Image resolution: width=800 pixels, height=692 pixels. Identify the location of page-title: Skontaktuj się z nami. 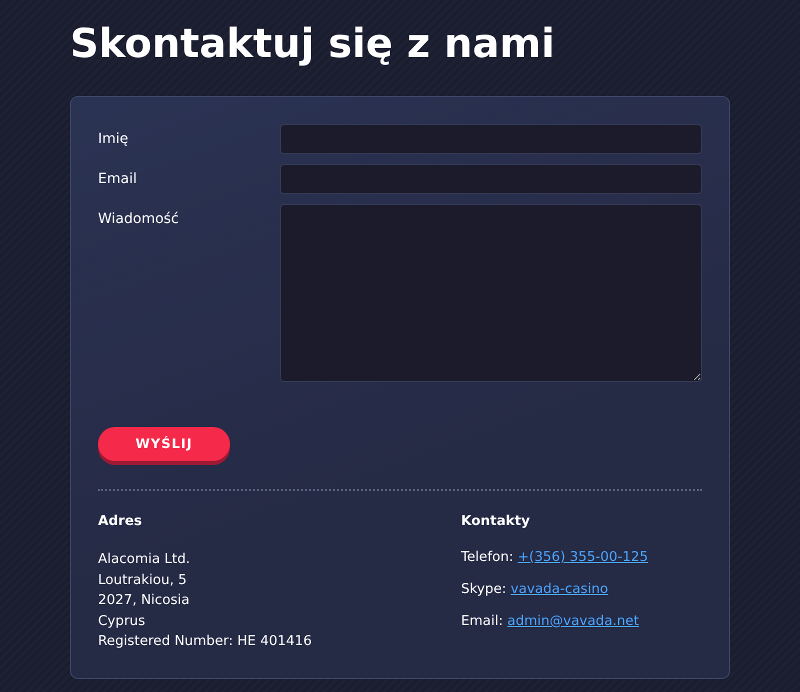
(313, 44).